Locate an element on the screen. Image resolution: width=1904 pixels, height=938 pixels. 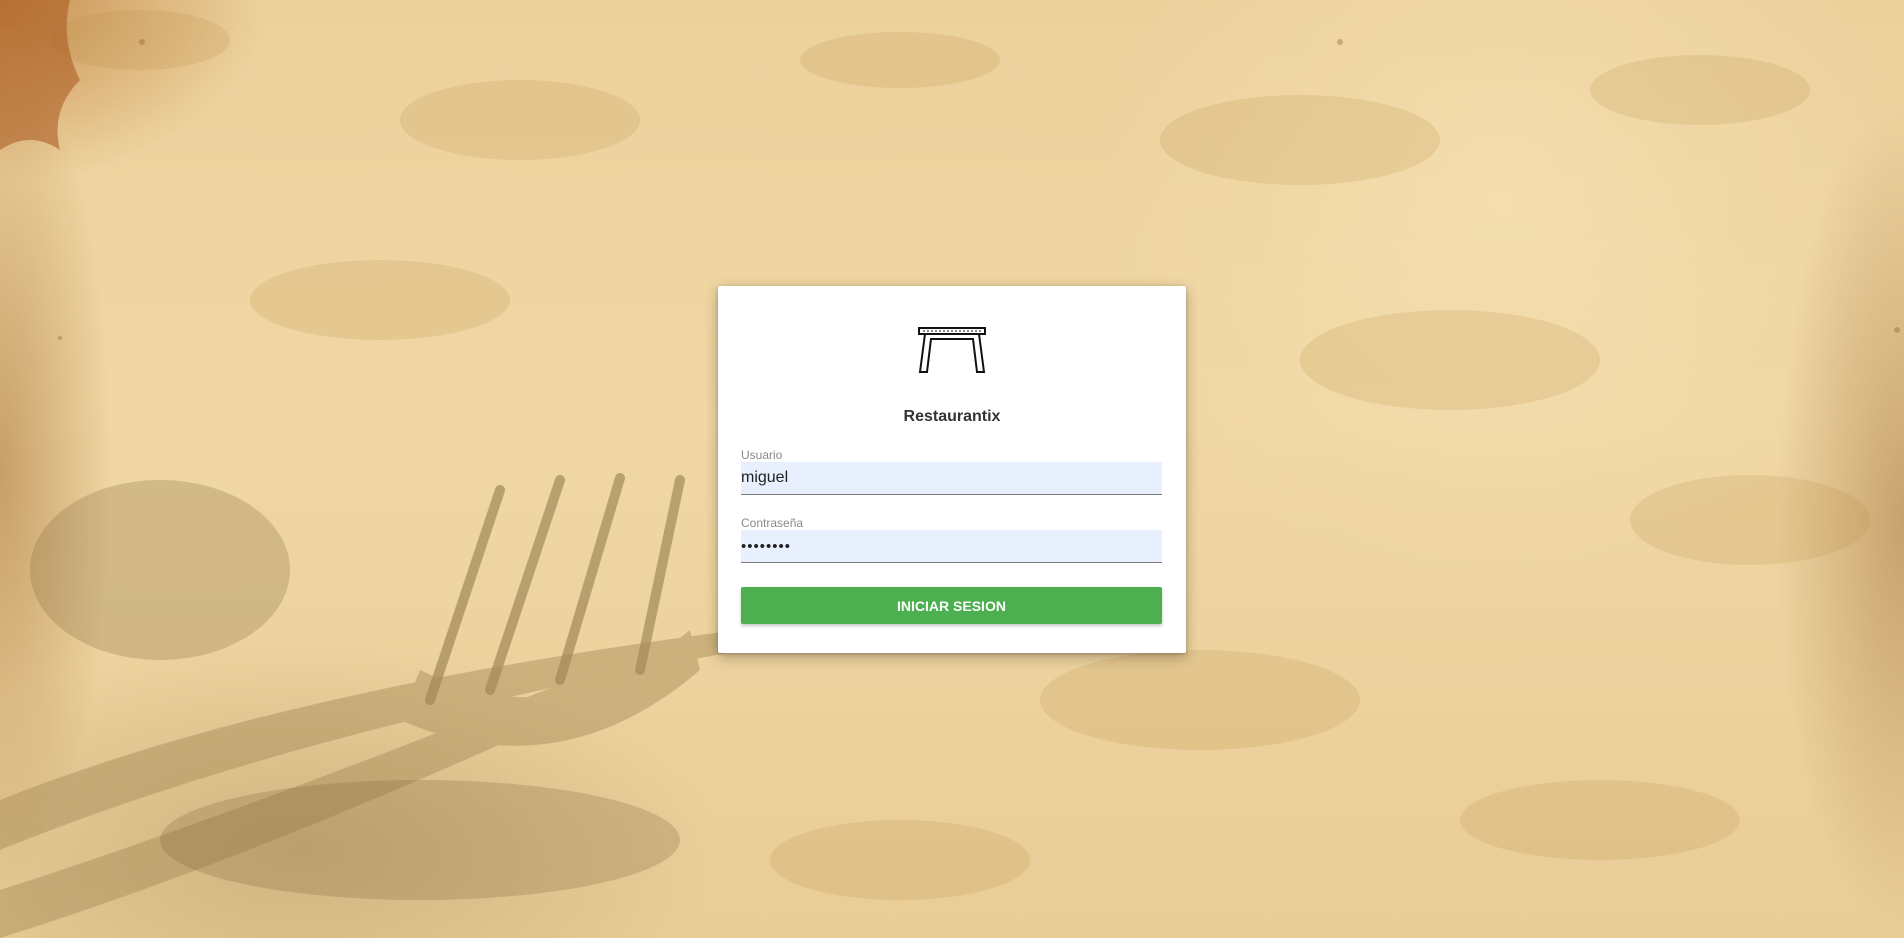
password-field: Contraseña is located at coordinates (951, 539).